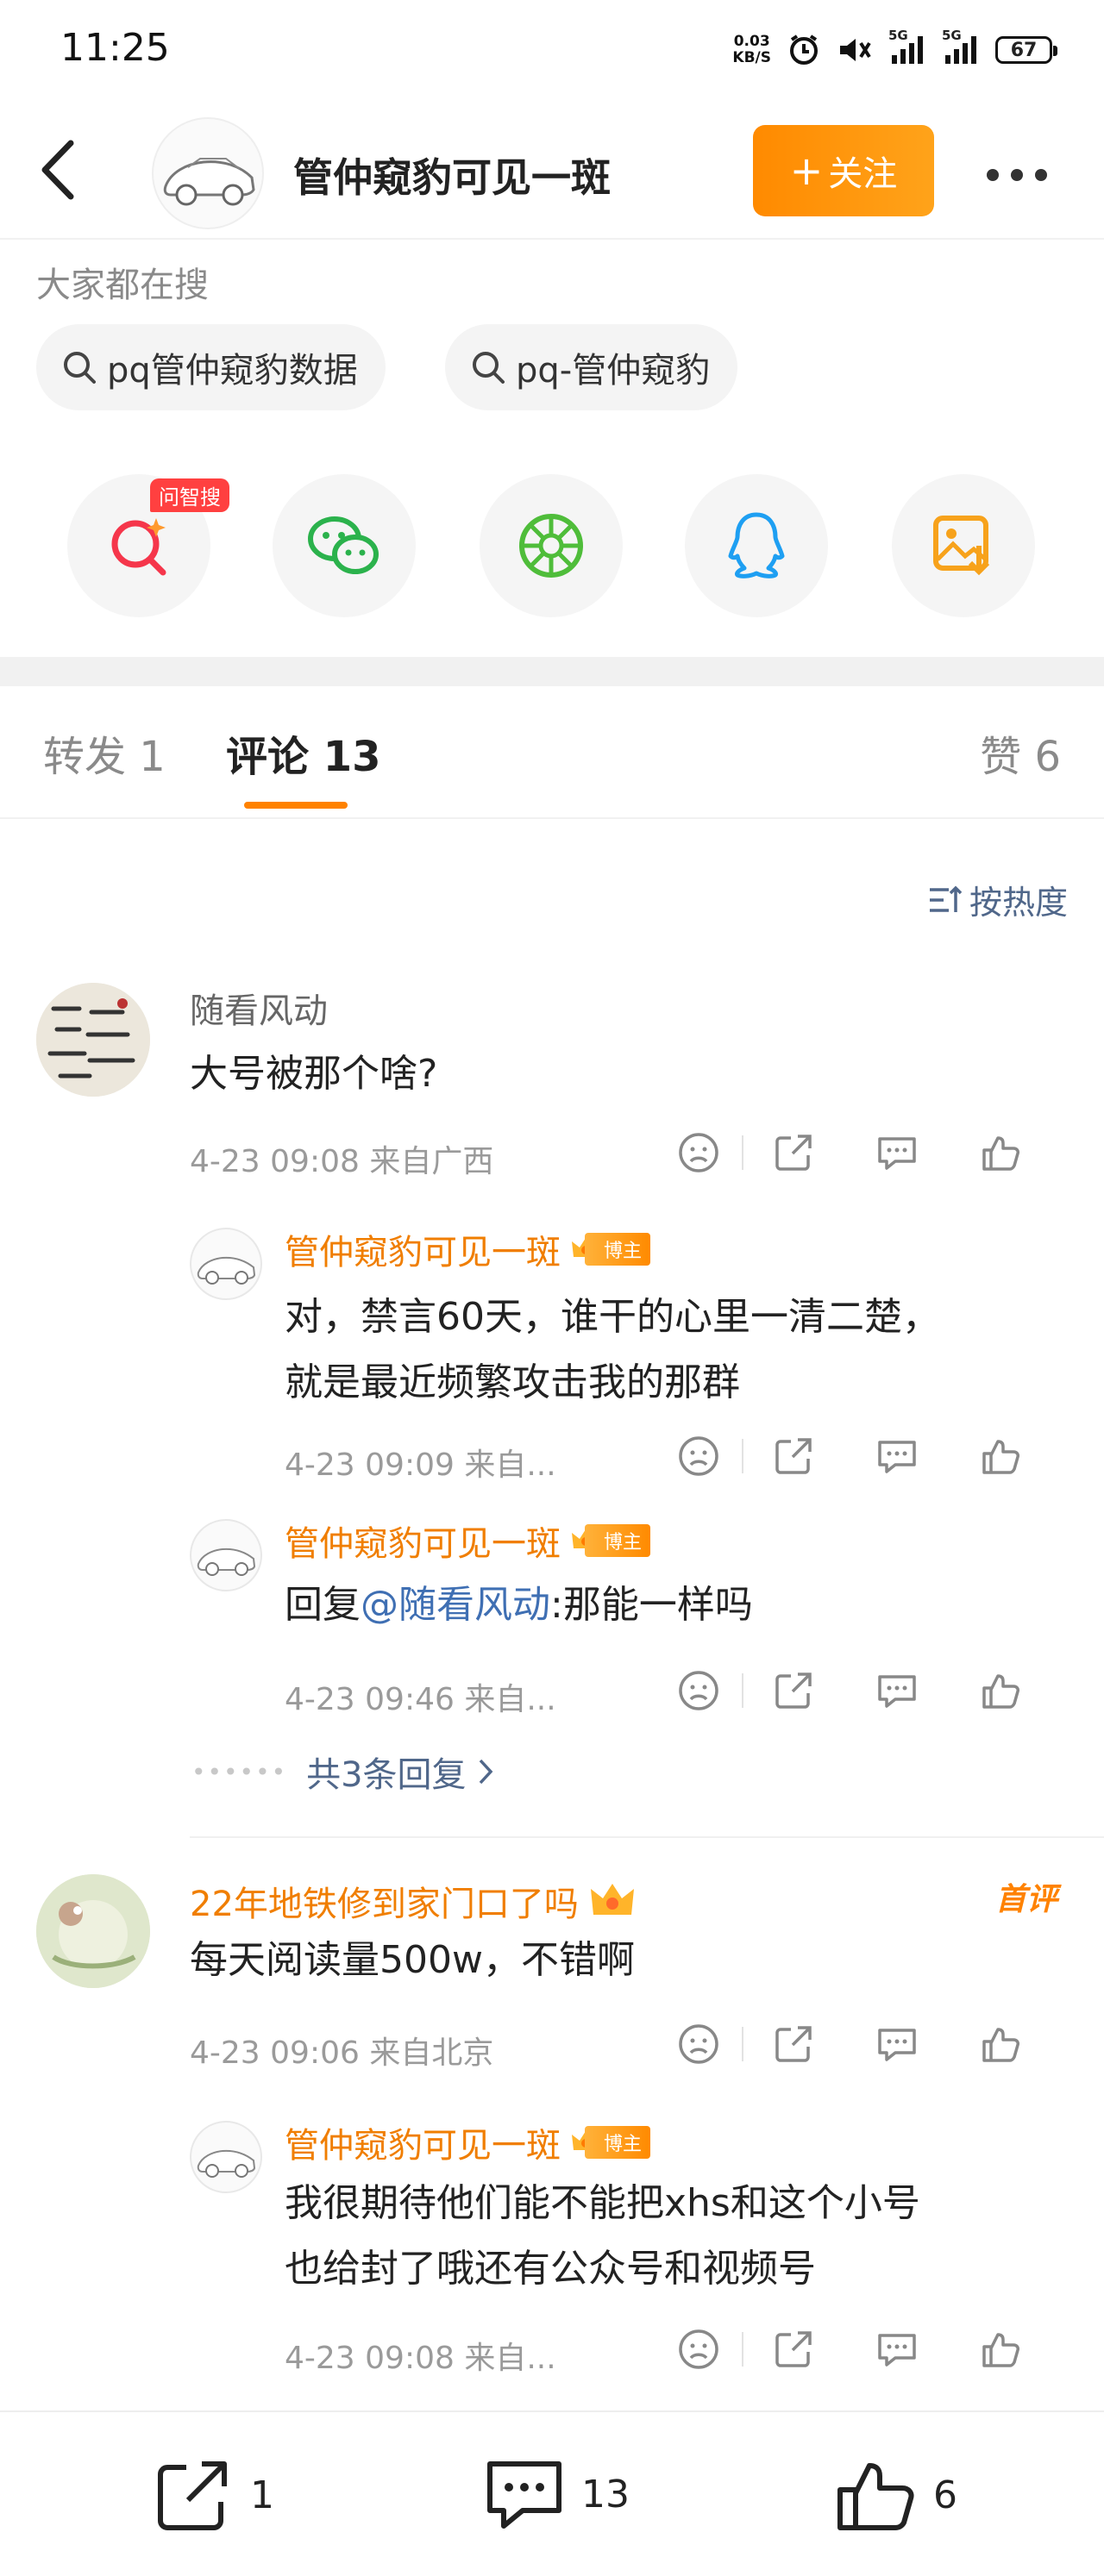 Image resolution: width=1104 pixels, height=2576 pixels. Describe the element at coordinates (612, 1317) in the screenshot. I see `reply-text-line: 对，禁言60天，谁干的心里一清二楚，` at that location.